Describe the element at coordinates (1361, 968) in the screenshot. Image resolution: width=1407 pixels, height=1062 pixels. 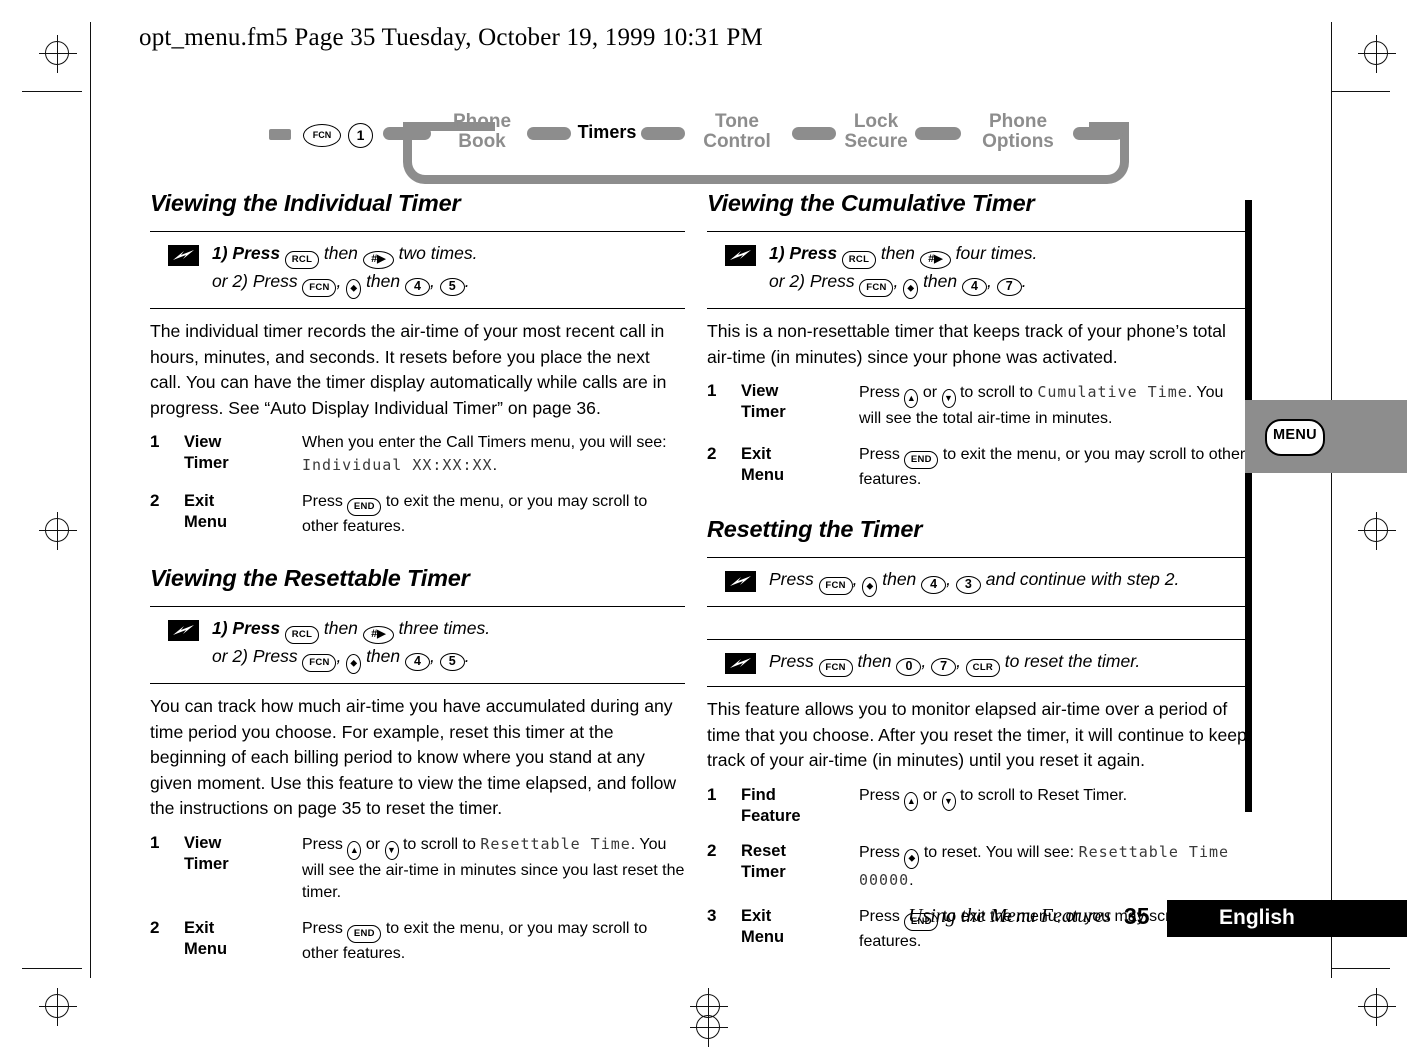
I see `crop-line-bottom-right-h` at that location.